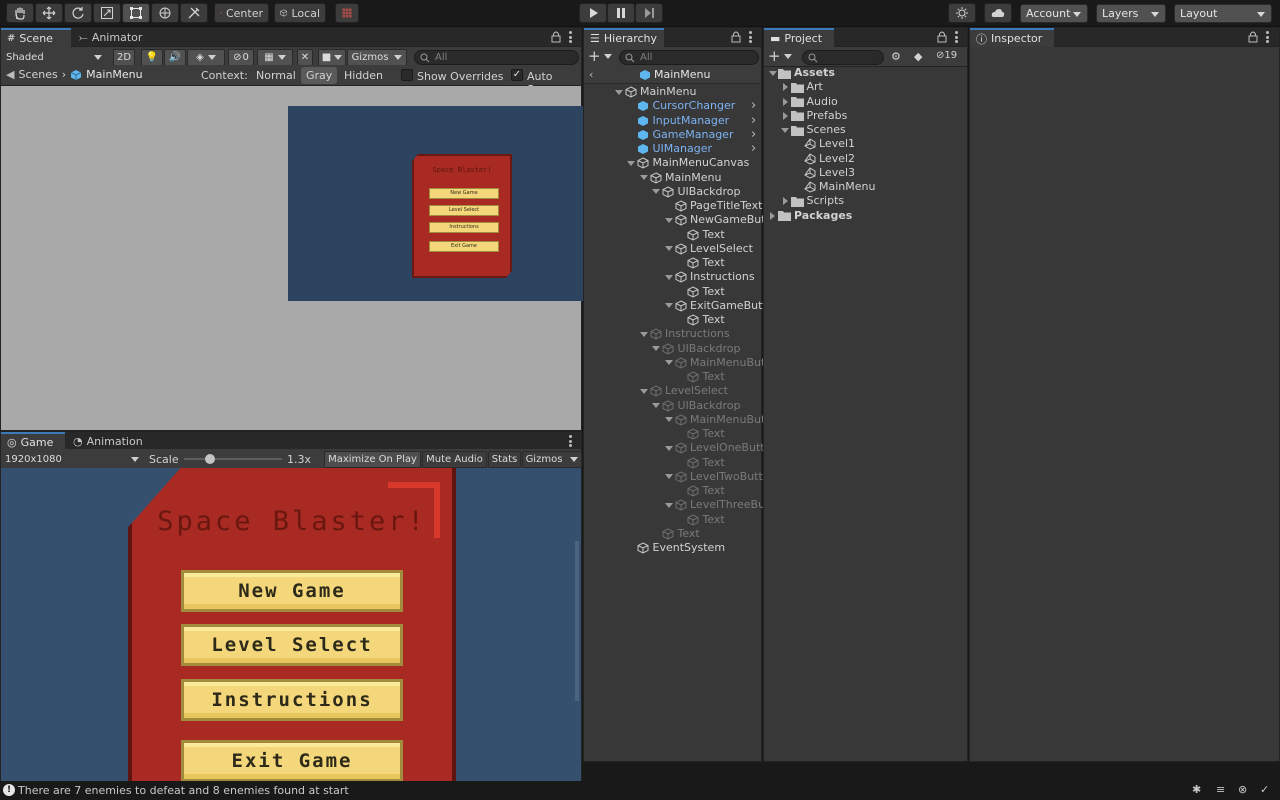  What do you see at coordinates (593, 13) in the screenshot?
I see `play-button` at bounding box center [593, 13].